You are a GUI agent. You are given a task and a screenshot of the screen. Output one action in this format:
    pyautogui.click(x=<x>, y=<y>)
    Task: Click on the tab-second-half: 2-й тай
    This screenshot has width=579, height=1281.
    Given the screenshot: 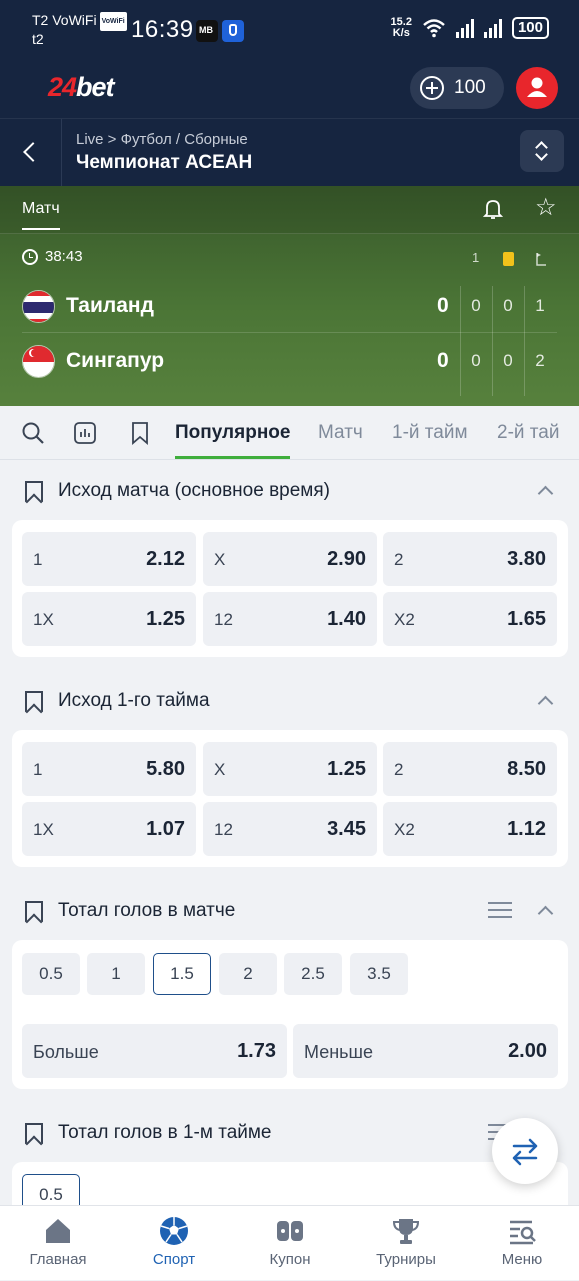 What is the action you would take?
    pyautogui.click(x=528, y=433)
    